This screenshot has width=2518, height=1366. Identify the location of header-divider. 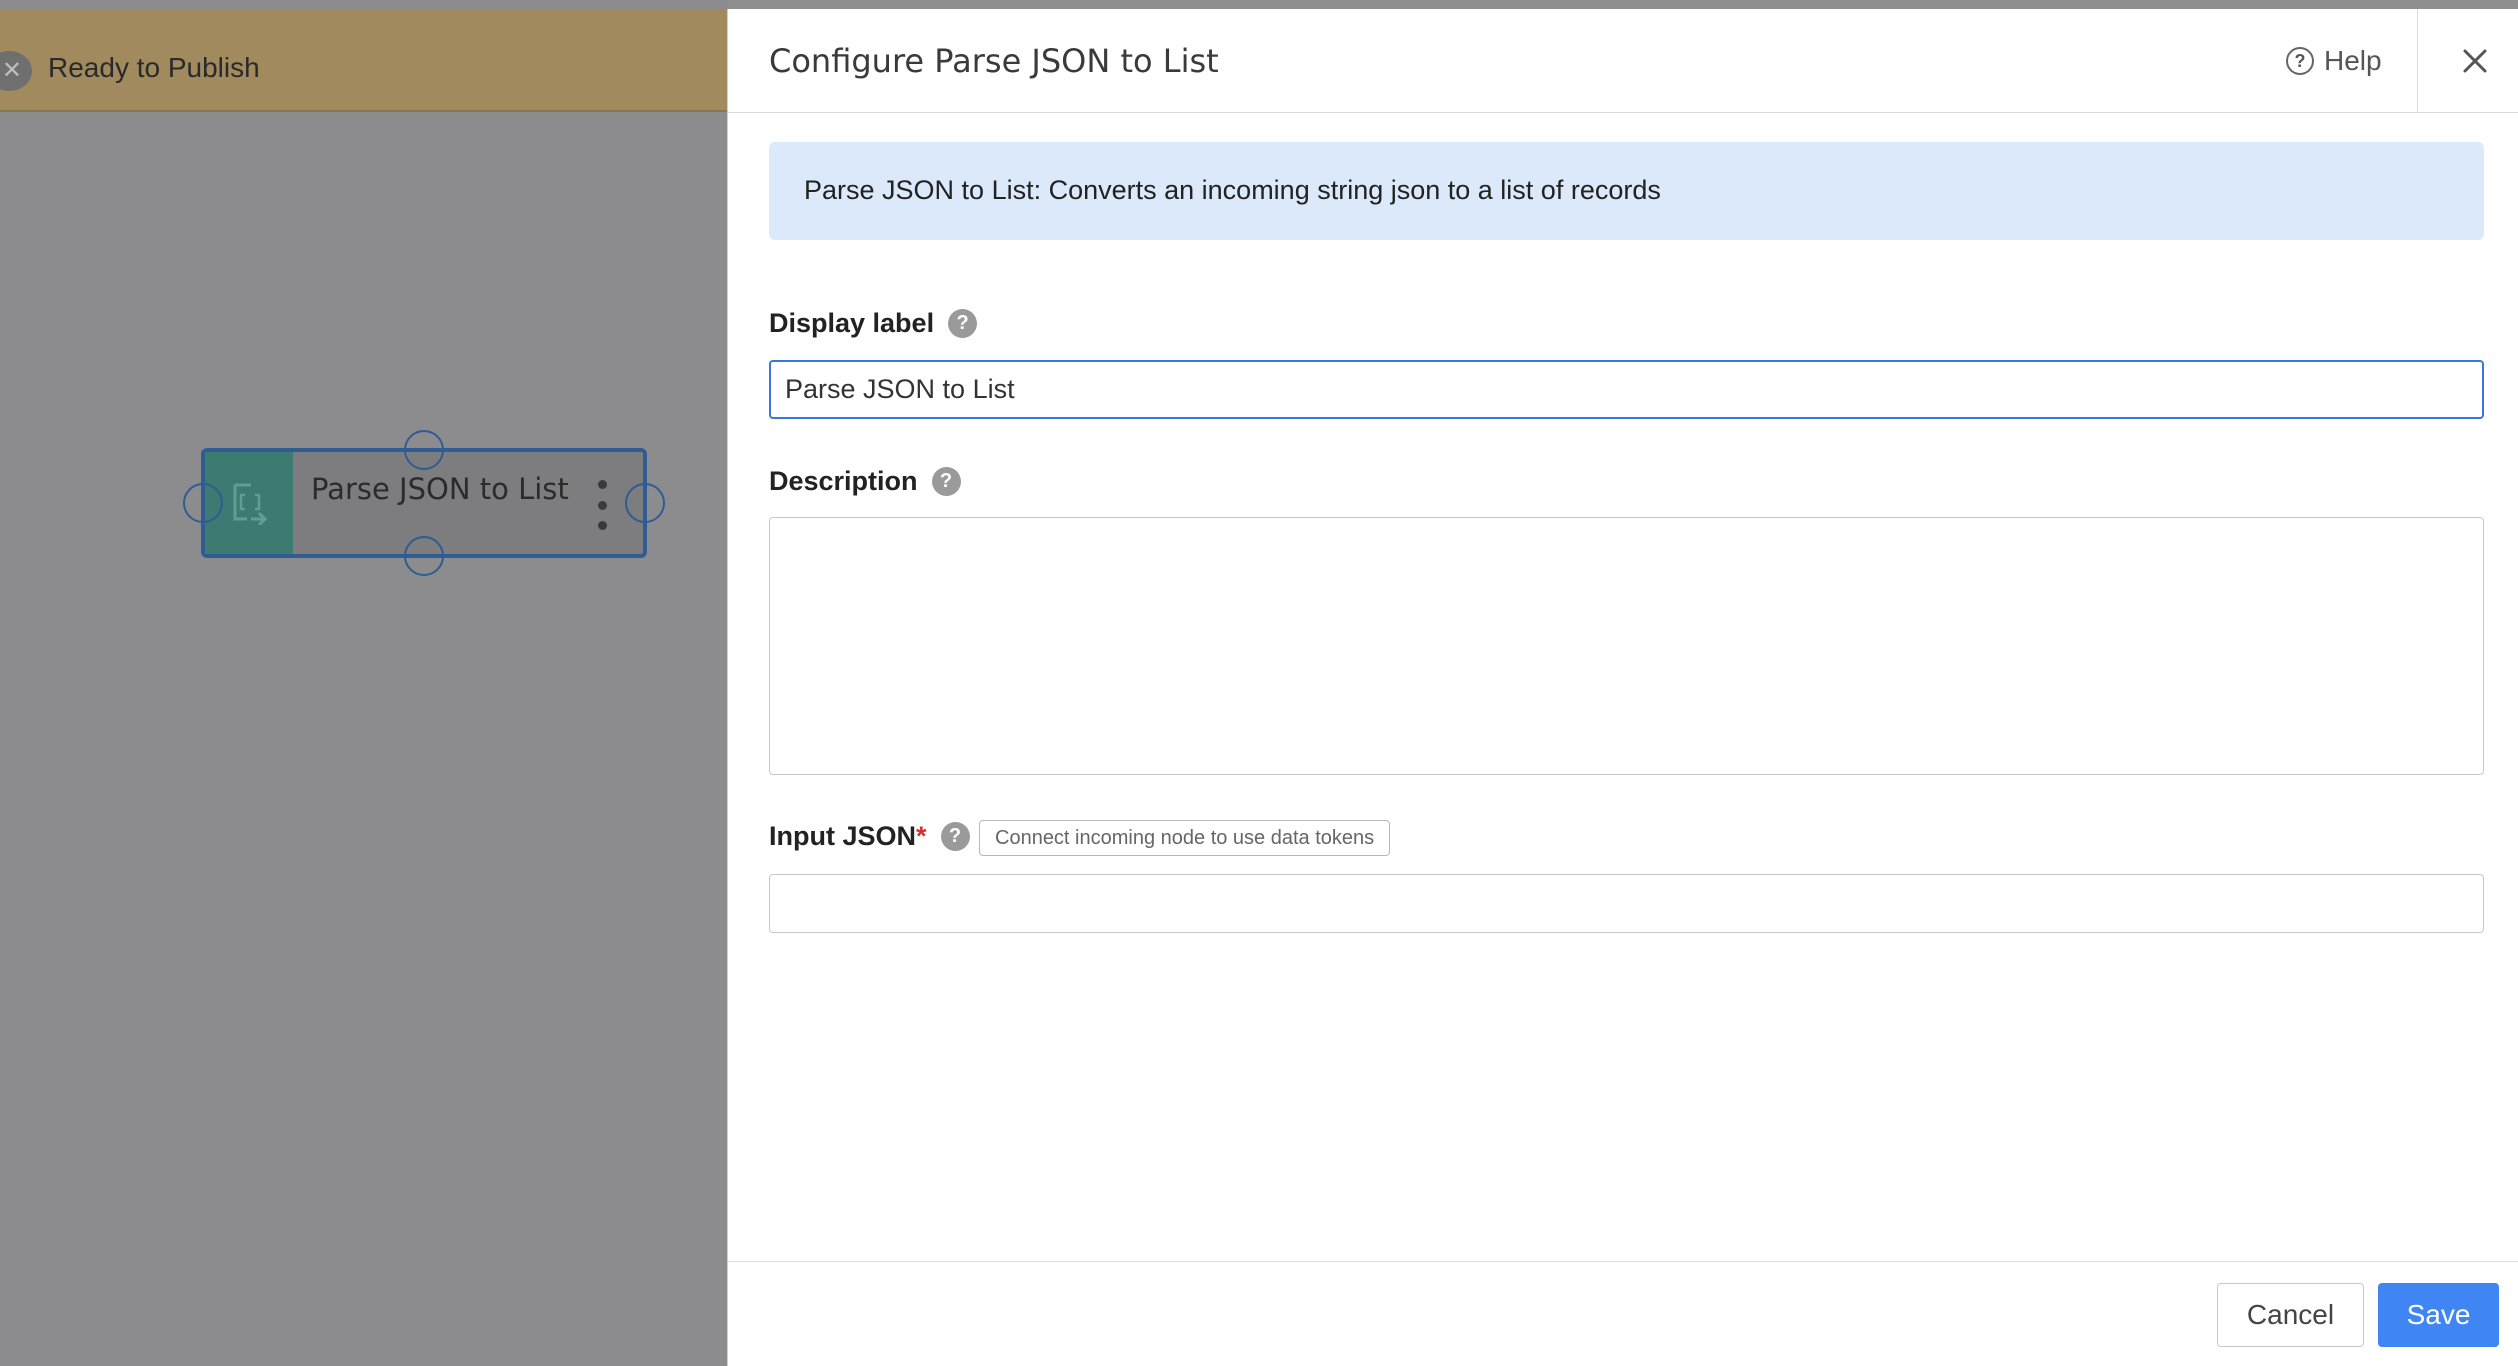
(2417, 61).